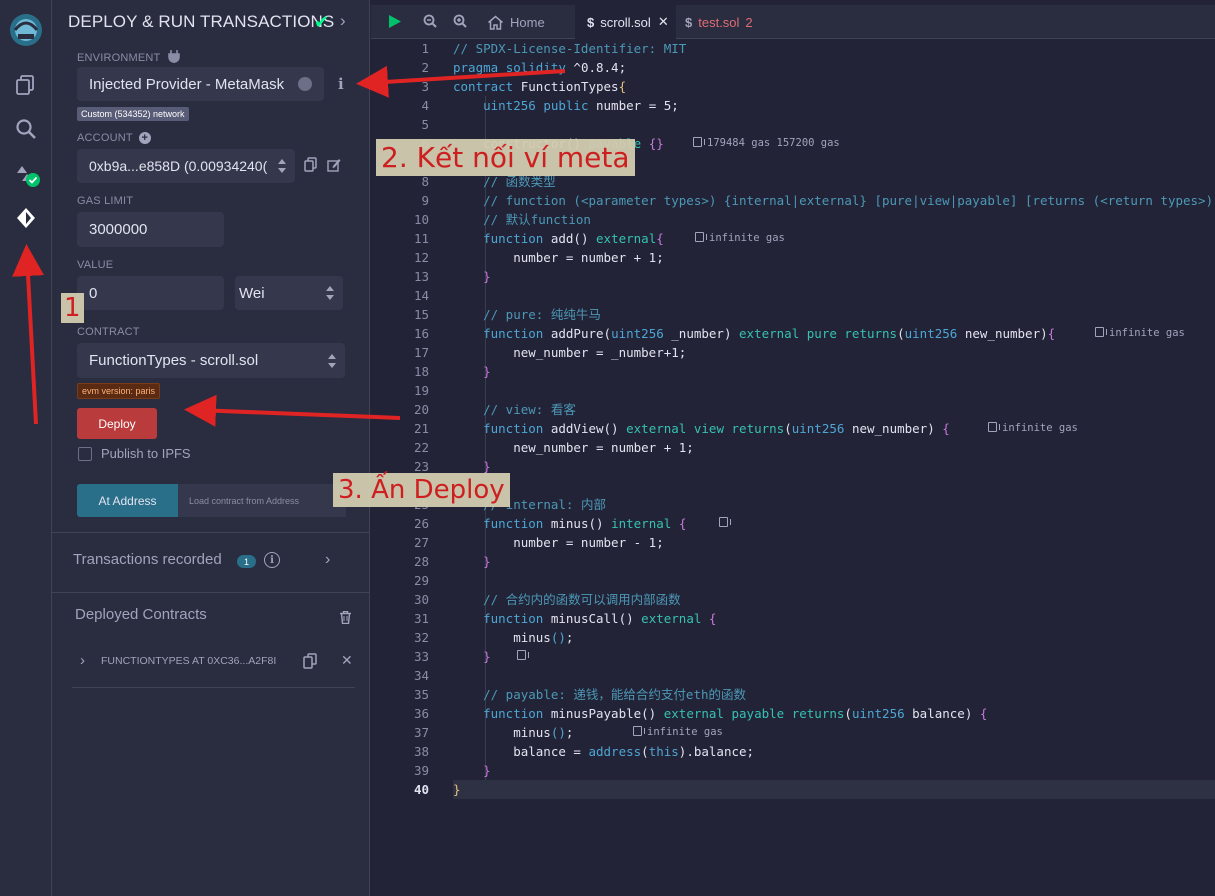 Image resolution: width=1215 pixels, height=896 pixels. What do you see at coordinates (425, 200) in the screenshot?
I see `line-number: 9` at bounding box center [425, 200].